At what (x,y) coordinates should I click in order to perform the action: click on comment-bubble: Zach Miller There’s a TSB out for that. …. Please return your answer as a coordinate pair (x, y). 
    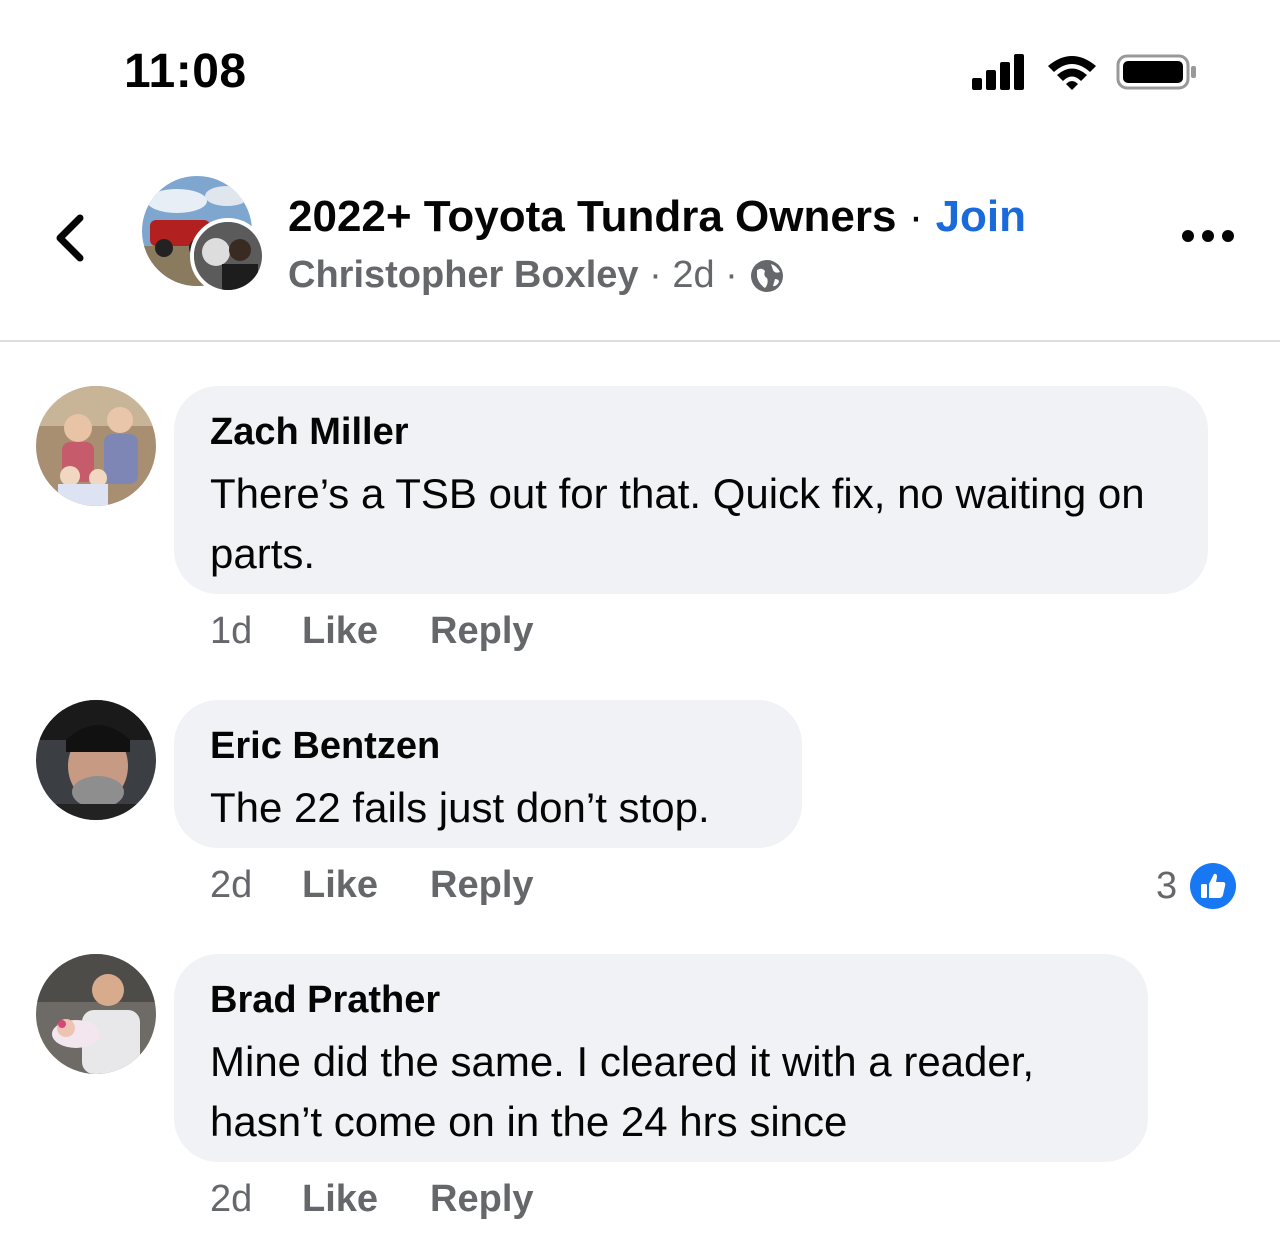
    Looking at the image, I should click on (691, 490).